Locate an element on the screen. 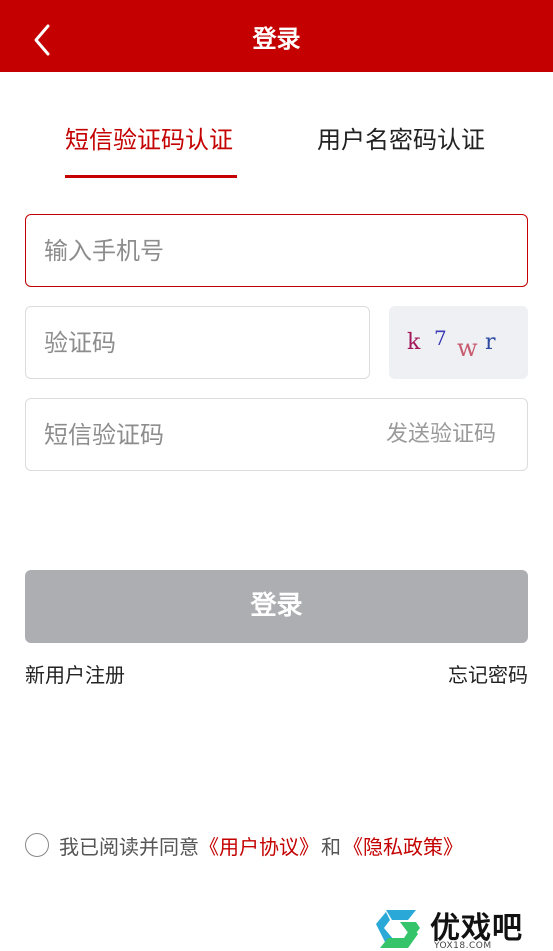 The width and height of the screenshot is (553, 951). watermark-domain: YOX18.COM is located at coordinates (463, 946).